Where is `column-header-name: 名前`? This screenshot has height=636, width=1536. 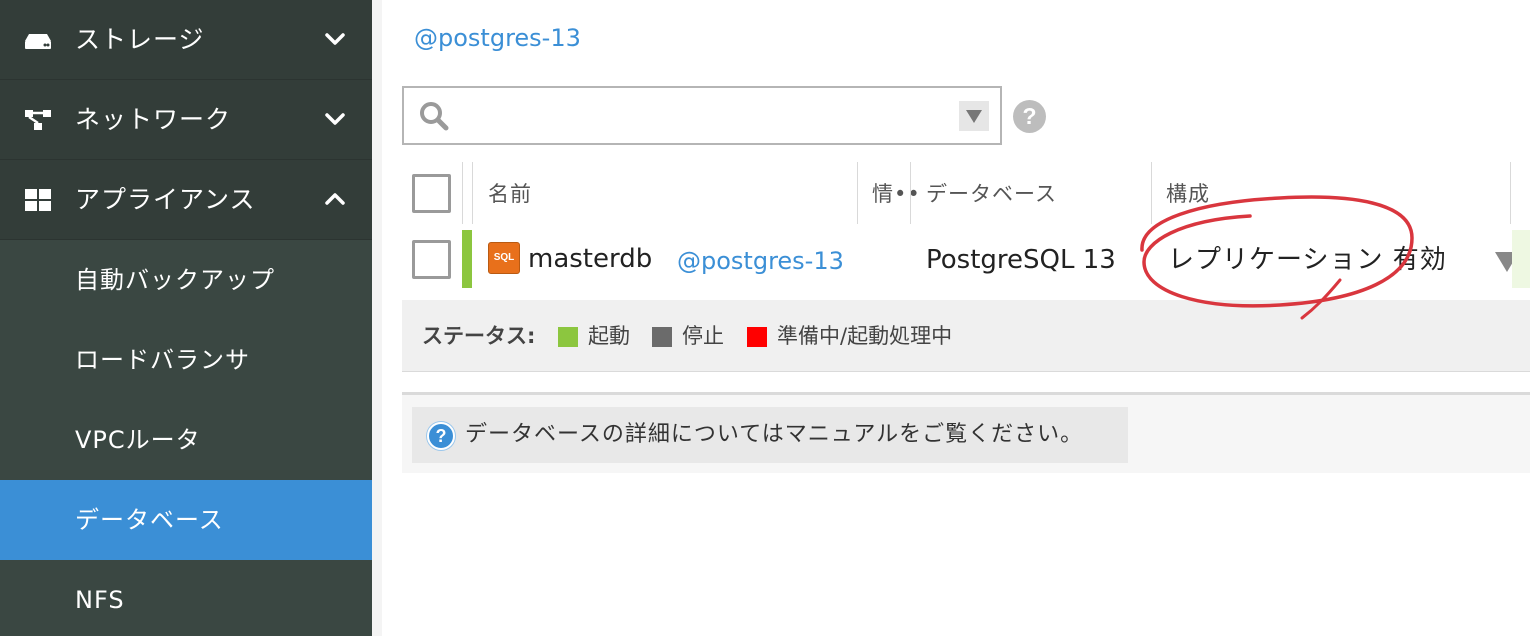 column-header-name: 名前 is located at coordinates (510, 194).